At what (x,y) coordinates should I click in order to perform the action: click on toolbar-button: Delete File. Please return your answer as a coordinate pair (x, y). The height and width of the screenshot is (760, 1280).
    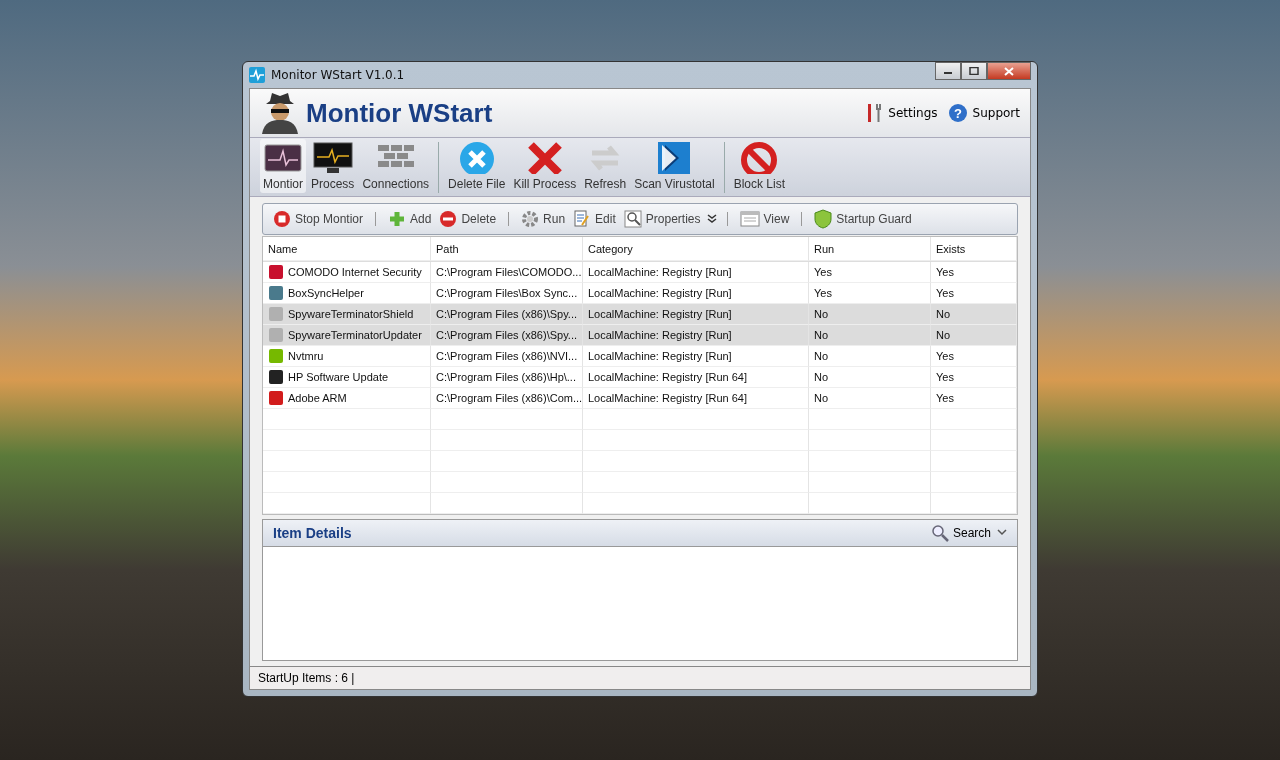
    Looking at the image, I should click on (477, 166).